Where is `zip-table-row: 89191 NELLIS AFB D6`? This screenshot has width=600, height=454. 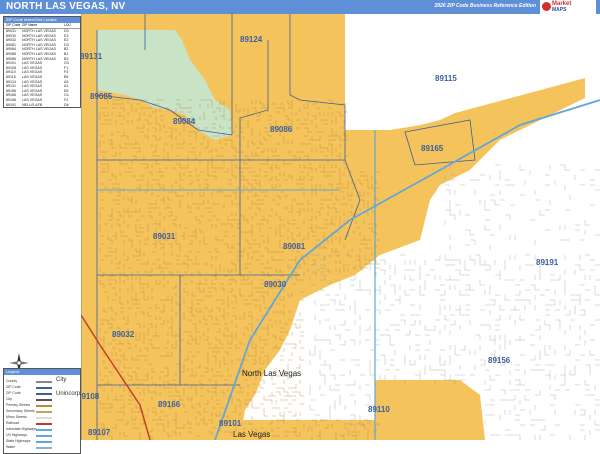 zip-table-row: 89191 NELLIS AFB D6 is located at coordinates (42, 105).